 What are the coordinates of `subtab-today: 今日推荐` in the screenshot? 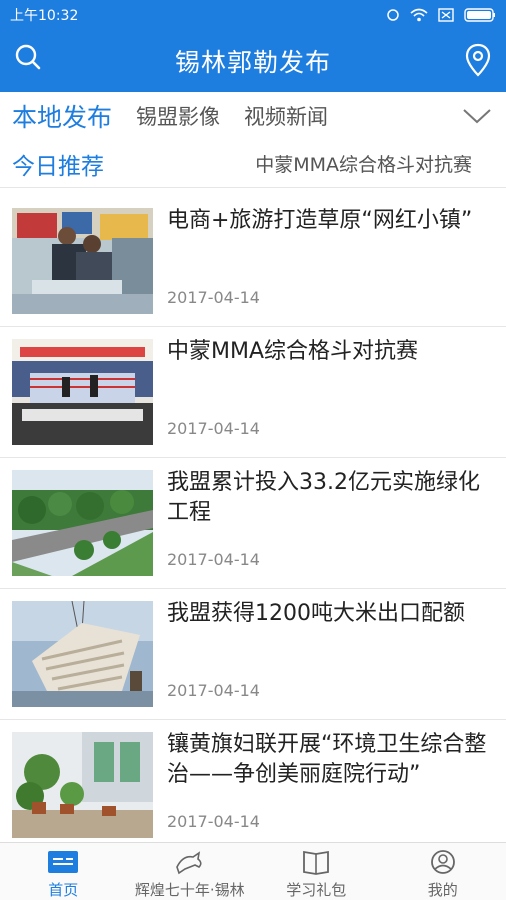 It's located at (58, 164).